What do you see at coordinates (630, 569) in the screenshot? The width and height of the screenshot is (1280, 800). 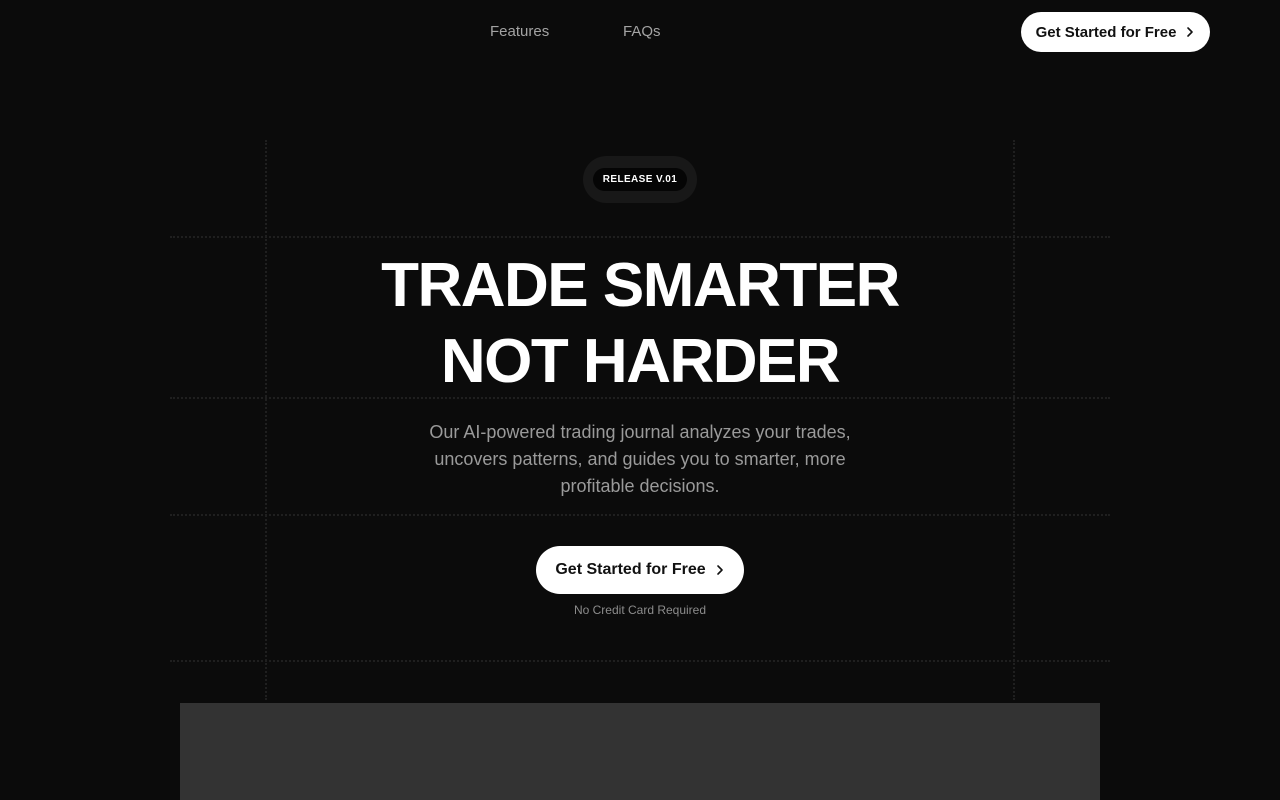 I see `hero-get-started-label: Get Started for Free` at bounding box center [630, 569].